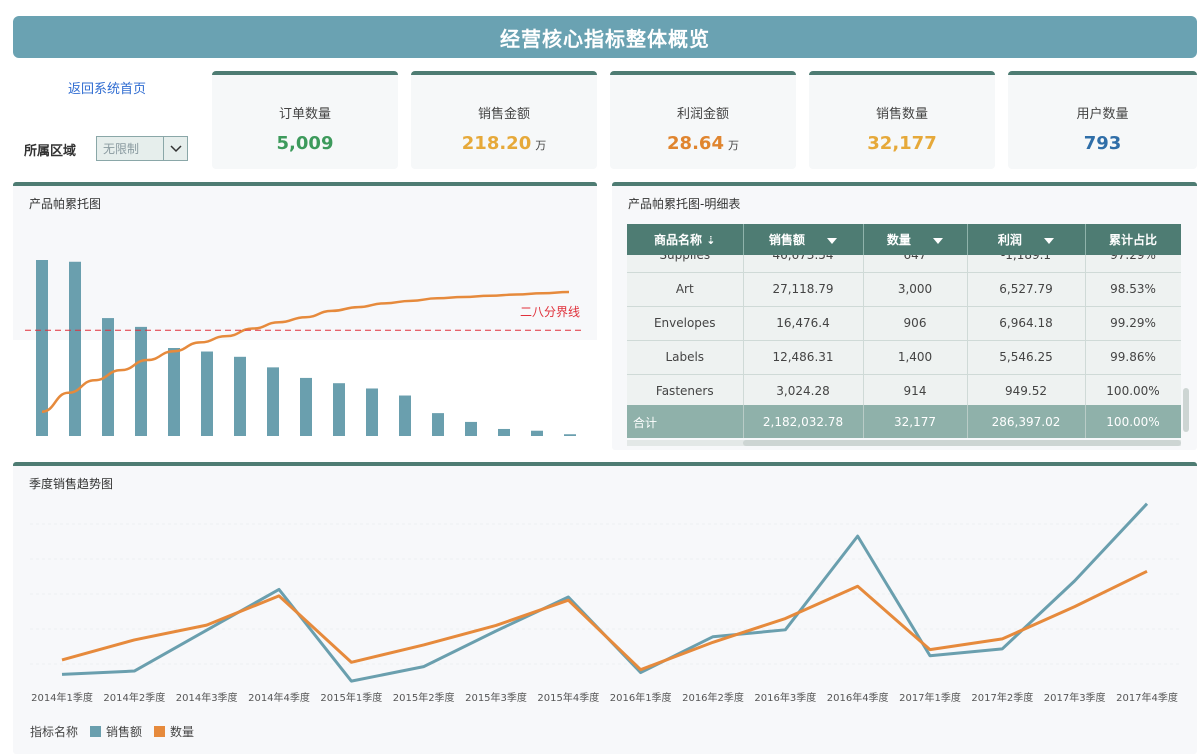 The image size is (1200, 756). What do you see at coordinates (1026, 239) in the screenshot?
I see `column-header-profit: 利润` at bounding box center [1026, 239].